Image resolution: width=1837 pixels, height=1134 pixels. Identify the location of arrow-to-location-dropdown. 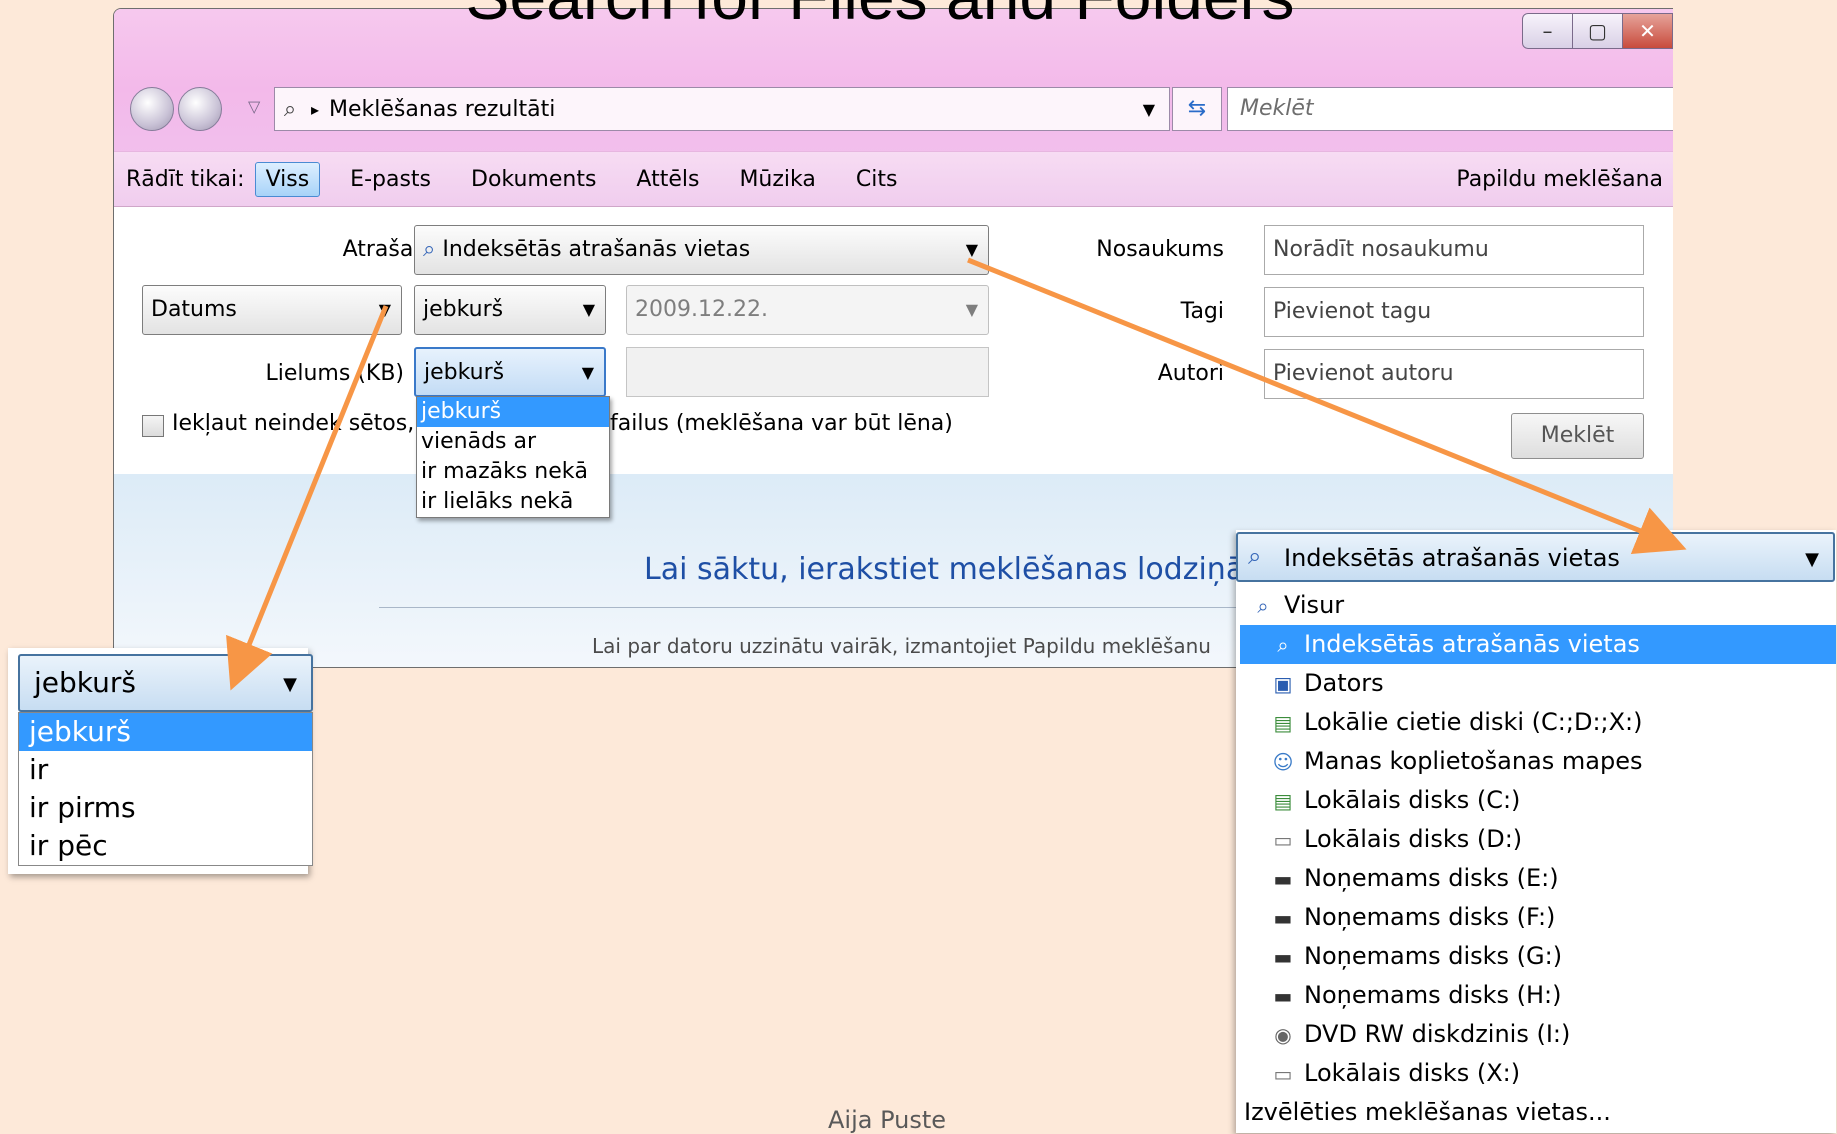
(1327, 405).